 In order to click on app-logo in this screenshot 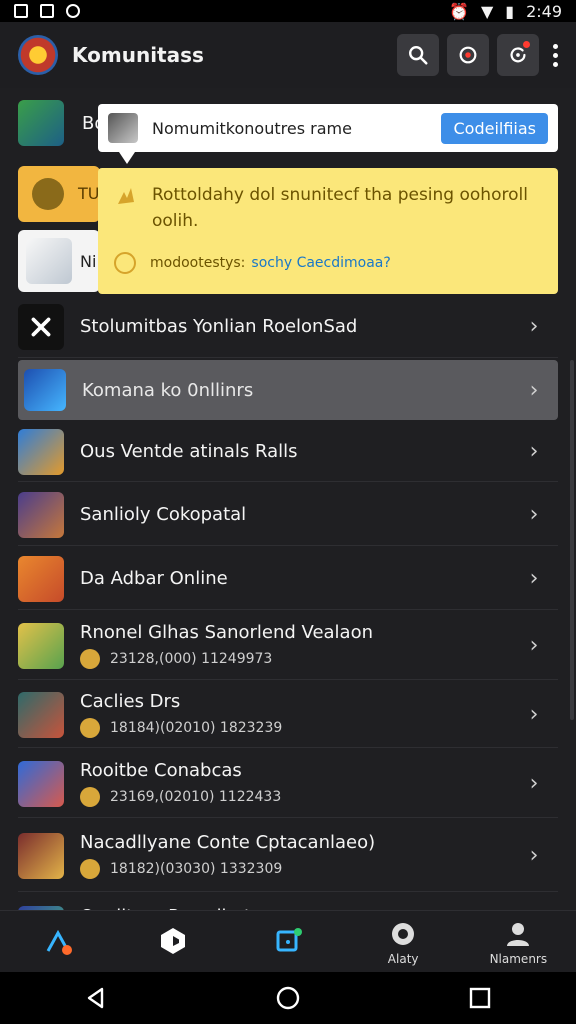, I will do `click(38, 55)`.